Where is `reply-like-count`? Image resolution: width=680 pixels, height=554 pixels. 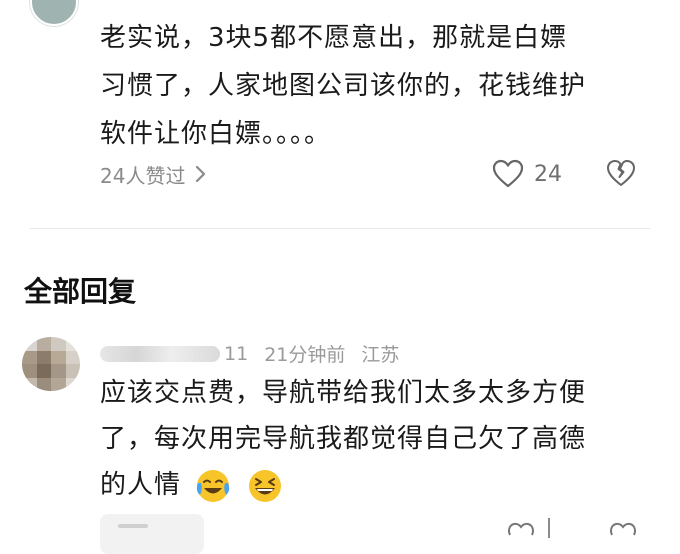 reply-like-count is located at coordinates (553, 528).